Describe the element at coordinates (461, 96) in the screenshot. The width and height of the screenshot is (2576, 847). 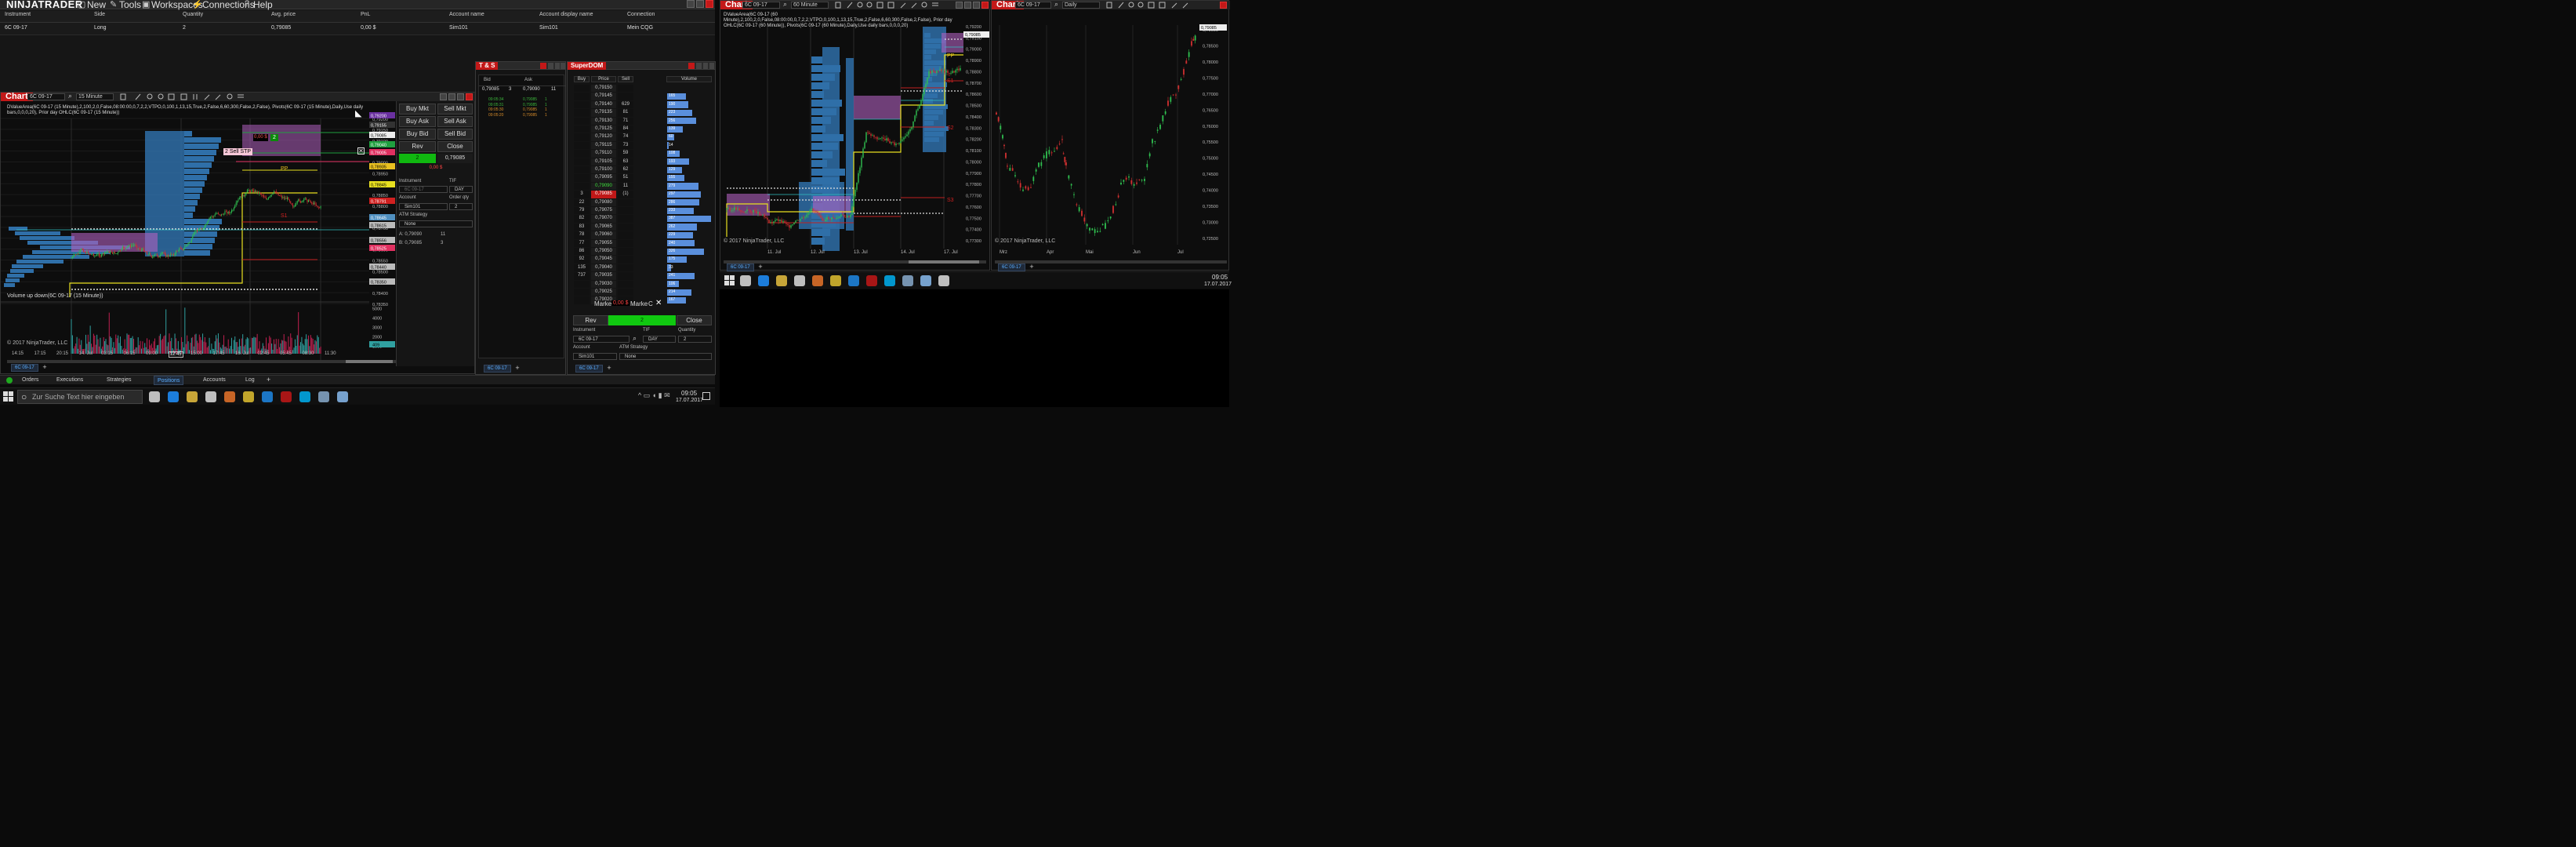
I see `chart1-maximize-button` at that location.